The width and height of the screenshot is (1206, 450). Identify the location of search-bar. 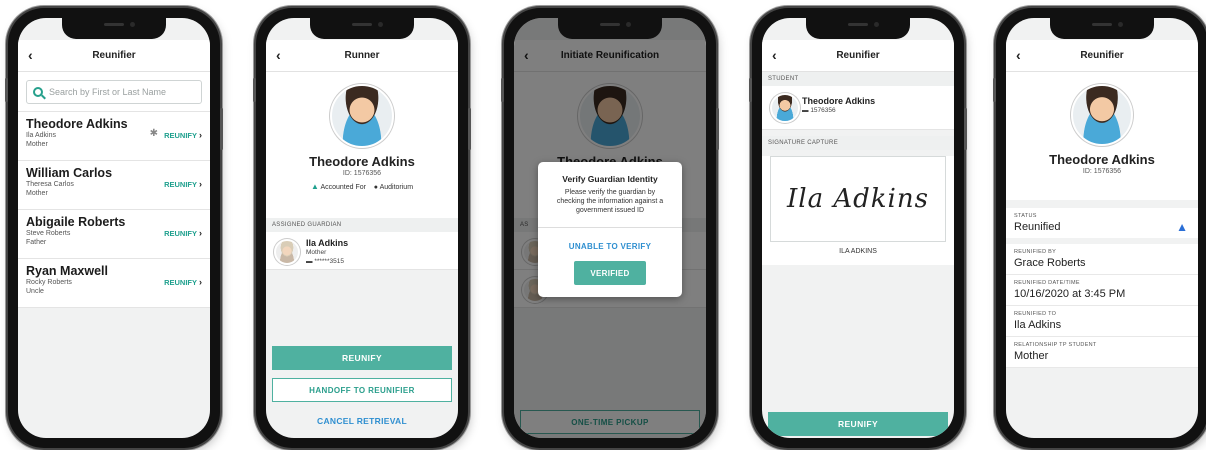
(114, 92).